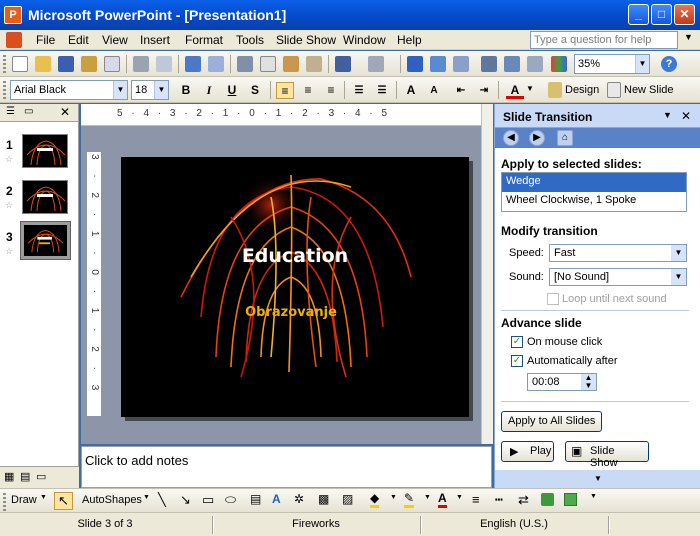 This screenshot has height=536, width=700. Describe the element at coordinates (209, 90) in the screenshot. I see `italic-button: I` at that location.